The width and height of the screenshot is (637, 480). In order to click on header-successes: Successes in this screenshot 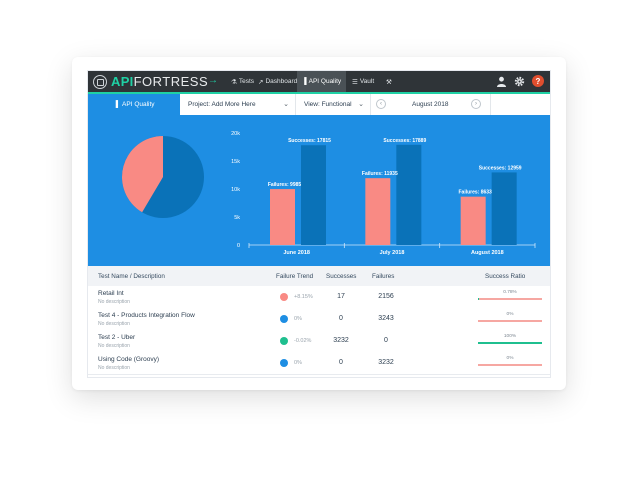, I will do `click(341, 276)`.